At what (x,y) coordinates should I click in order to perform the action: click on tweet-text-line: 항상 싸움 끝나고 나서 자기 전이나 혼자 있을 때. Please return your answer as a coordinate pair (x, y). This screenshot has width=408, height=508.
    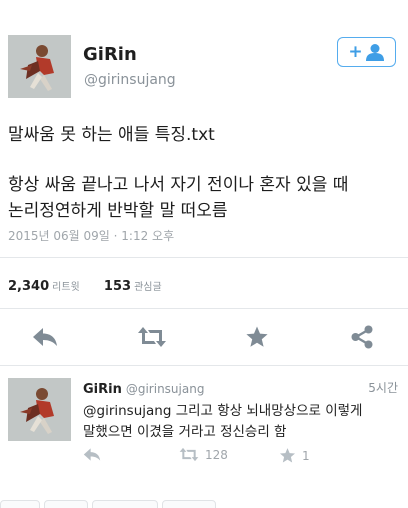
    Looking at the image, I should click on (178, 185).